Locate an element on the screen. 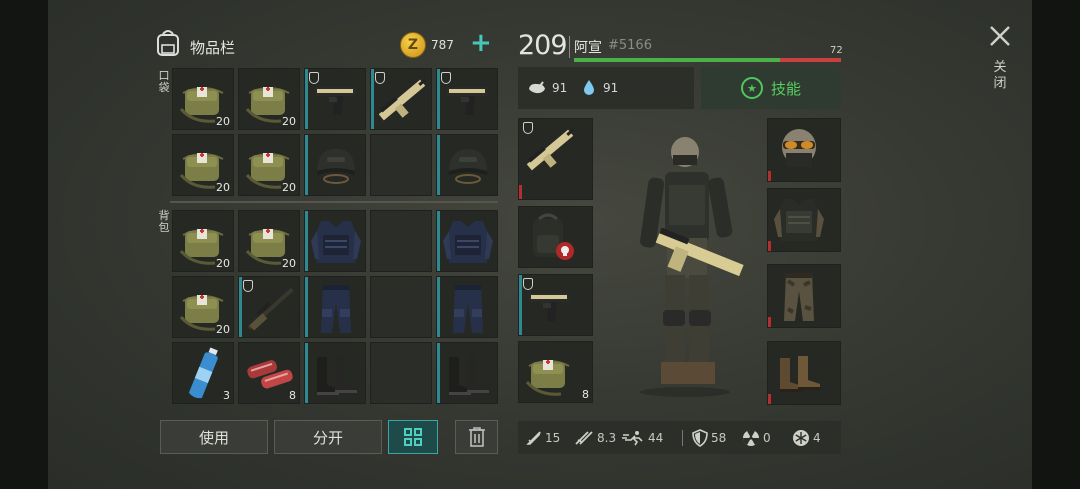 Image resolution: width=1080 pixels, height=489 pixels. hp-value: 72 is located at coordinates (836, 50).